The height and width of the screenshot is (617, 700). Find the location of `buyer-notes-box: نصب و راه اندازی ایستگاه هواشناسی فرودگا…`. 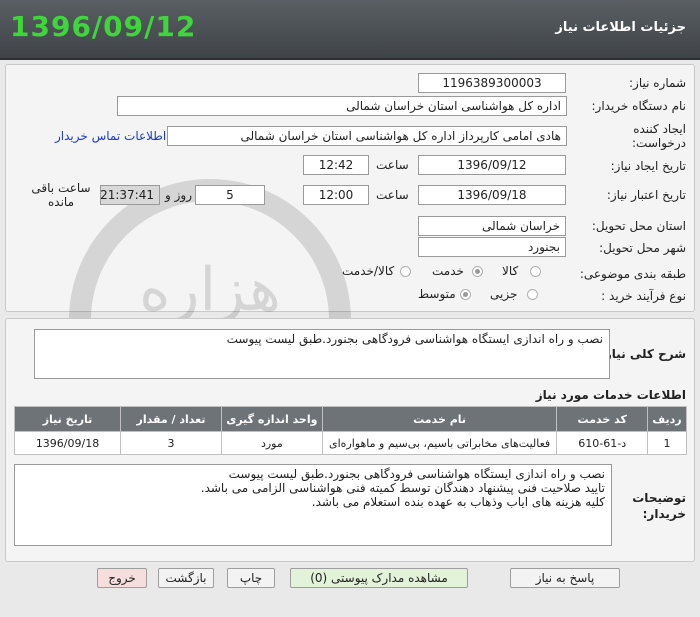

buyer-notes-box: نصب و راه اندازی ایستگاه هواشناسی فرودگا… is located at coordinates (313, 505).